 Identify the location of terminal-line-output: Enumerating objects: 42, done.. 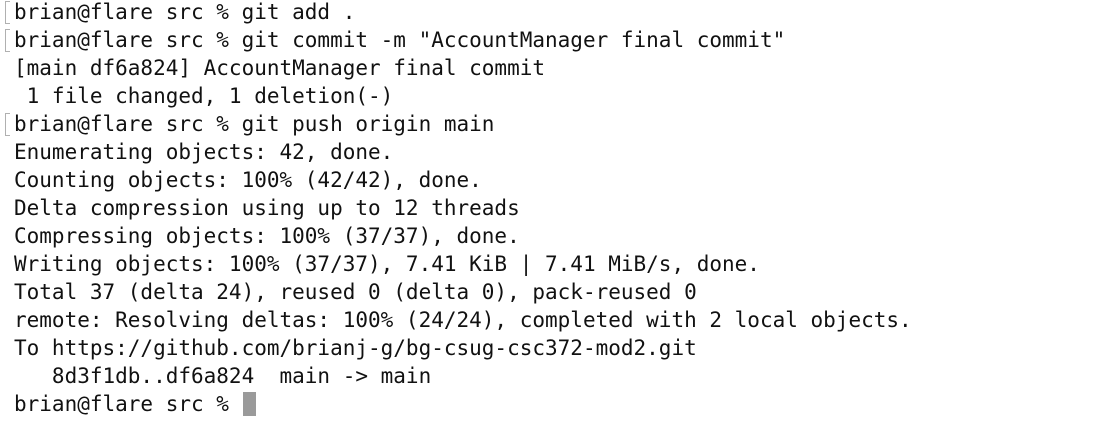
(204, 152).